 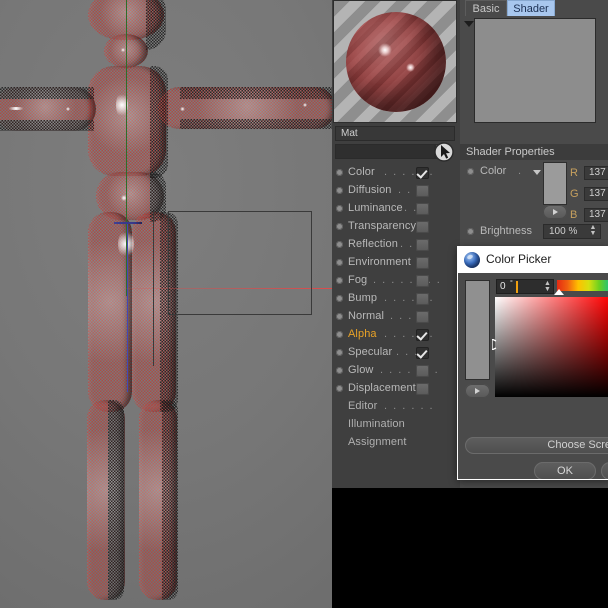 I want to click on channel-checkbox-displacement, so click(x=422, y=389).